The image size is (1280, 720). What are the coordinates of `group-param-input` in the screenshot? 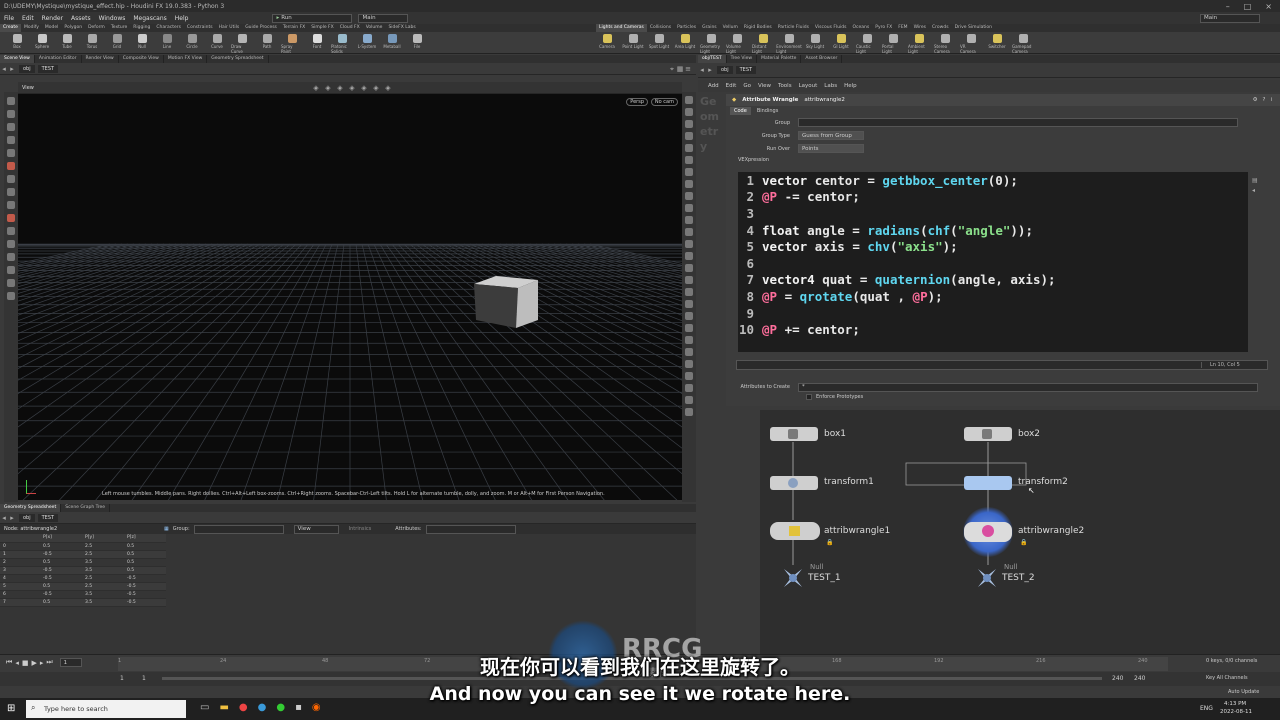 It's located at (1018, 122).